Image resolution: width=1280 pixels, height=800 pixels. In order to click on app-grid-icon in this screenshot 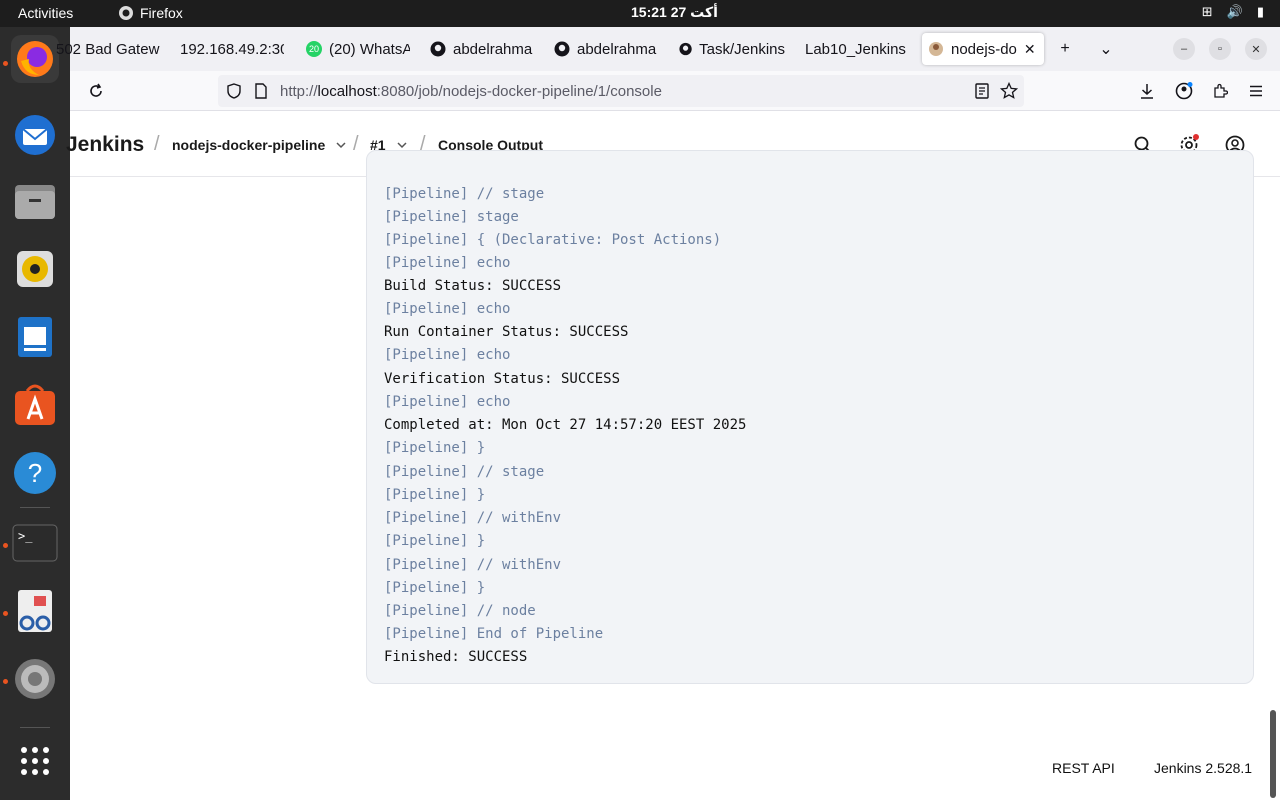, I will do `click(35, 761)`.